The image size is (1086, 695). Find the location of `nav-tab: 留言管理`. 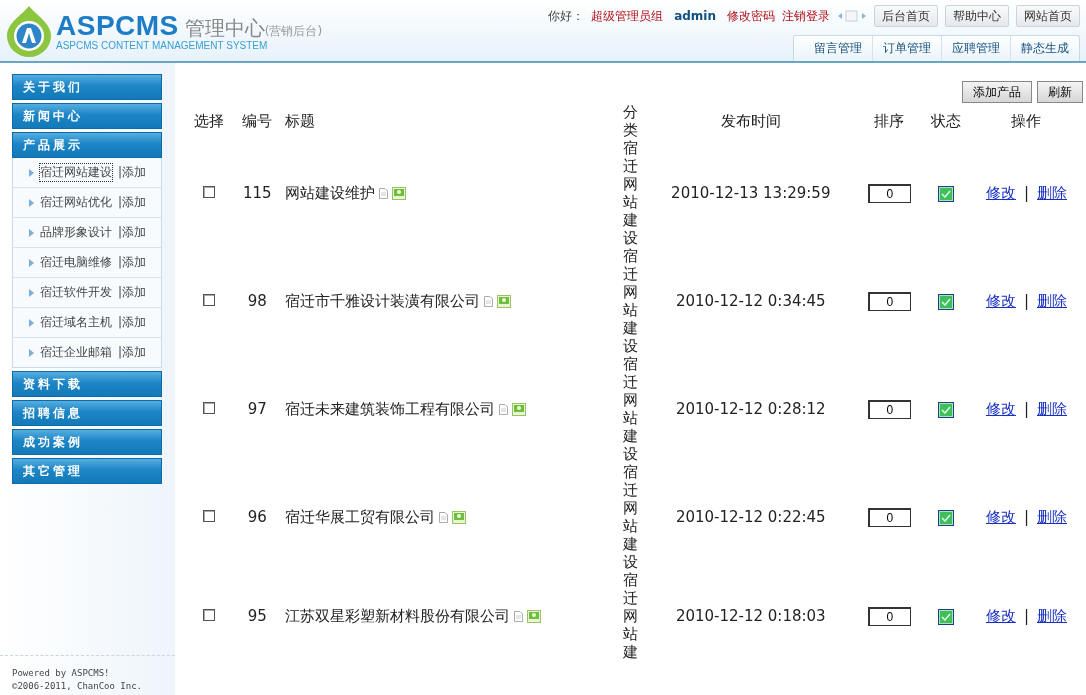

nav-tab: 留言管理 is located at coordinates (833, 48).